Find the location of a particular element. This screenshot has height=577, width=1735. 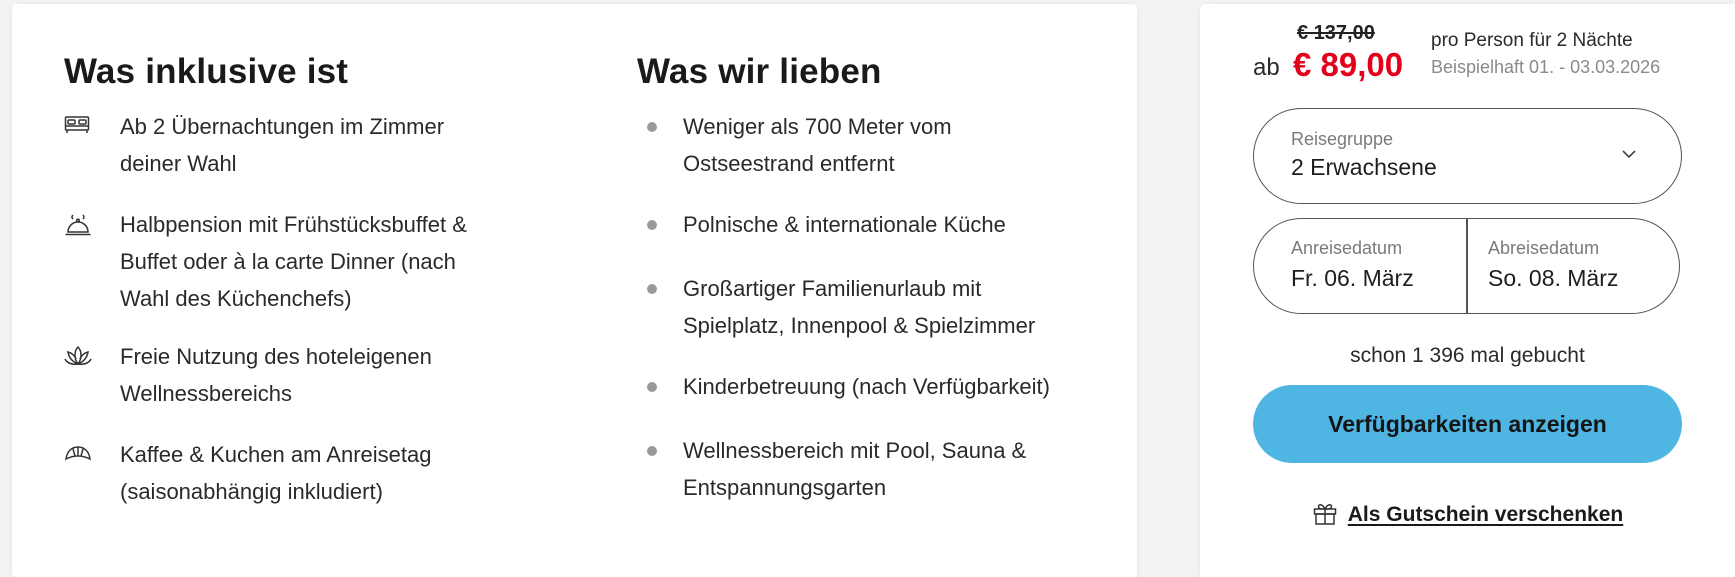

example-dates: Beispielhaft 01. - 03.03.2026 is located at coordinates (1546, 67).